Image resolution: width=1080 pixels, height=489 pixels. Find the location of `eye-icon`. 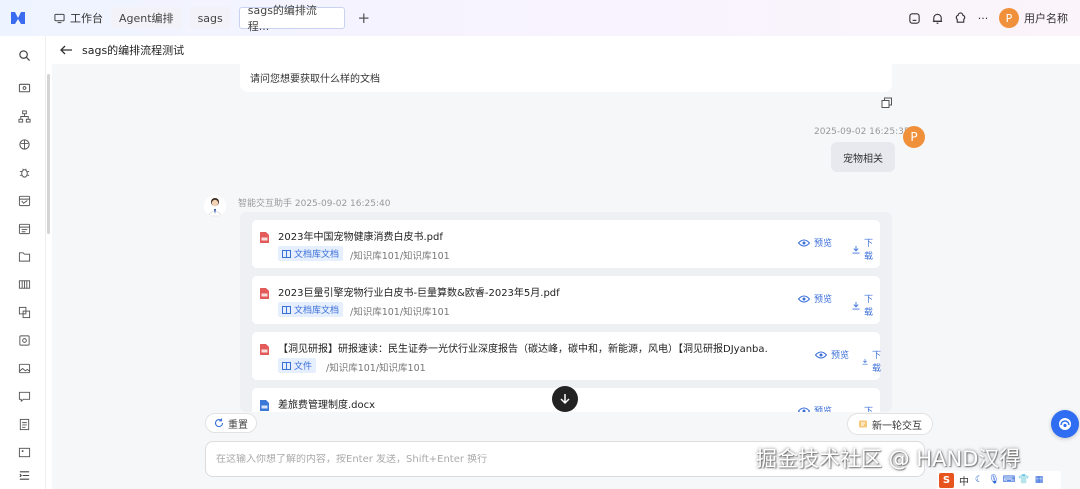

eye-icon is located at coordinates (821, 354).